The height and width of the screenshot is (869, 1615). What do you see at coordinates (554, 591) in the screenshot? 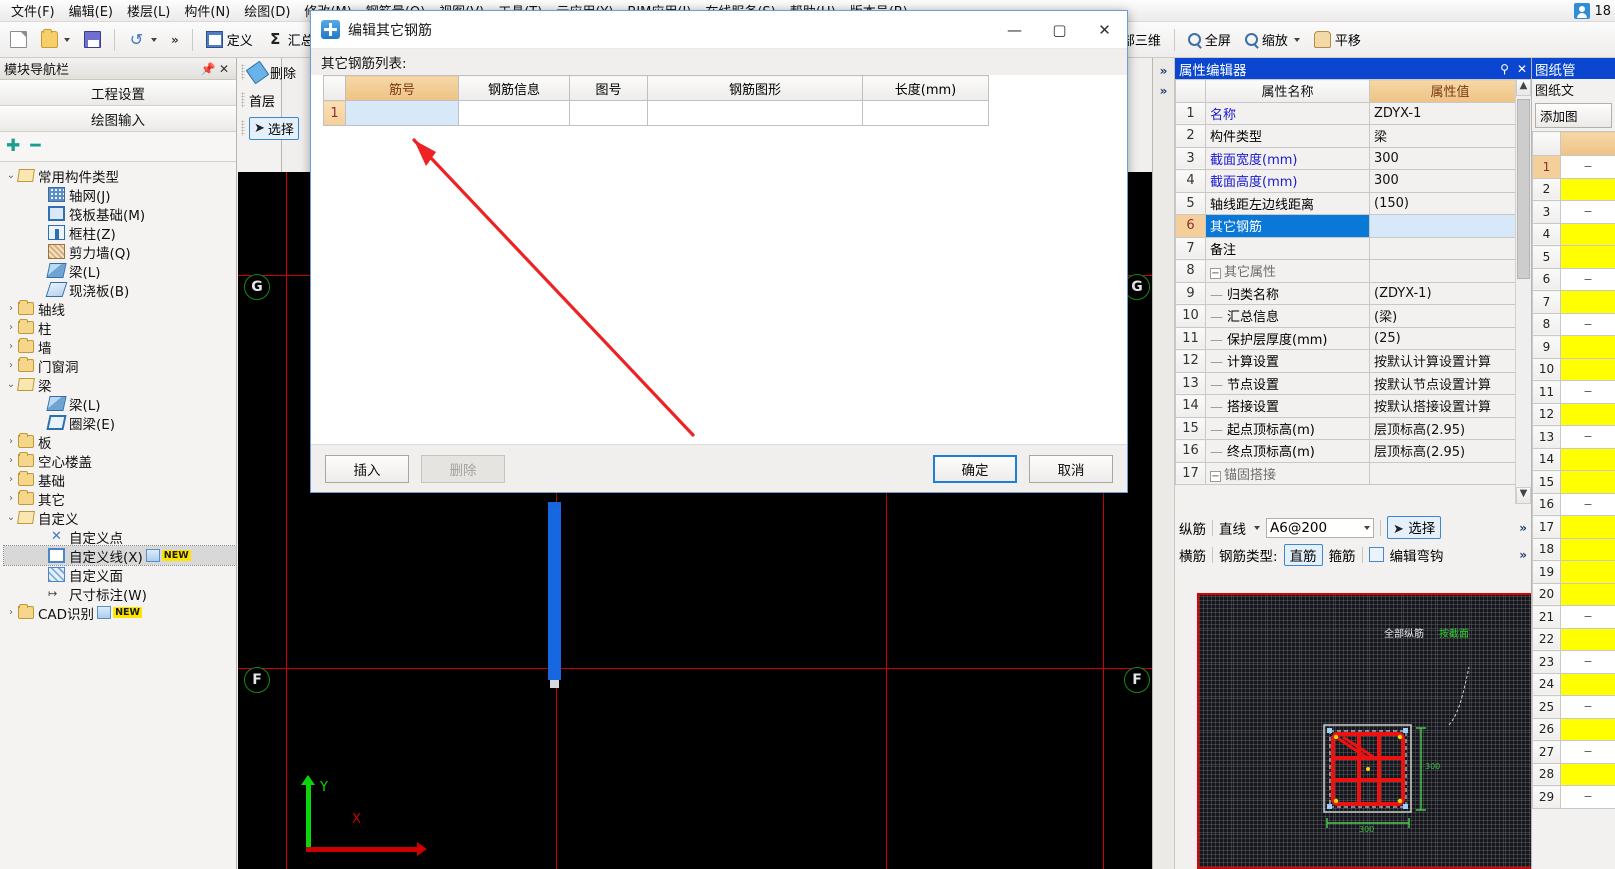
I see `selected-beam-element` at bounding box center [554, 591].